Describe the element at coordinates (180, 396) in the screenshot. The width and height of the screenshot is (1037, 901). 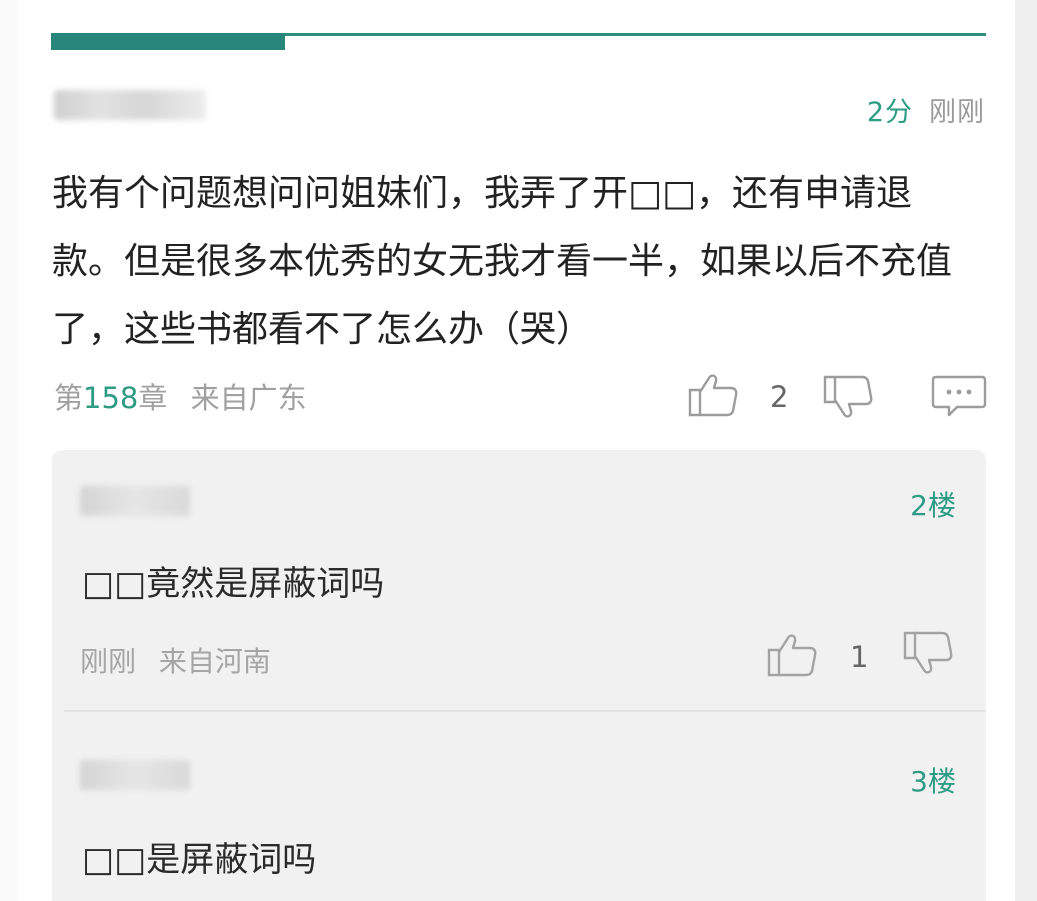
I see `comment-source: 第158章 来自广东` at that location.